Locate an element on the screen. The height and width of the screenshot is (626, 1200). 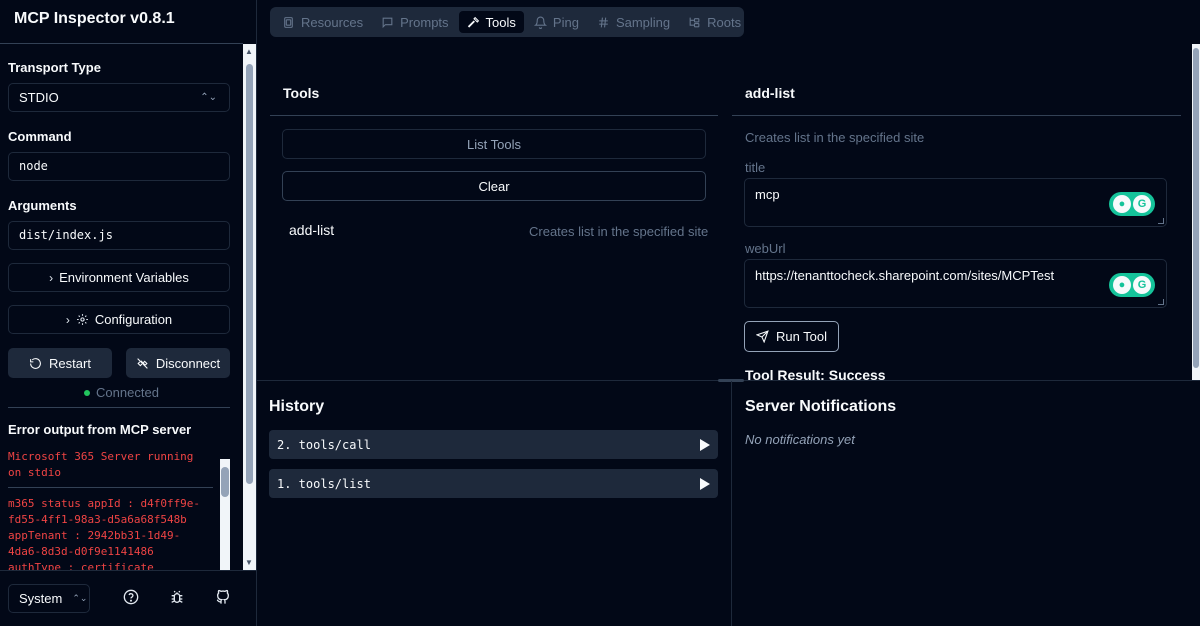
sidebar-footer: System ⌃⌄ is located at coordinates (128, 598).